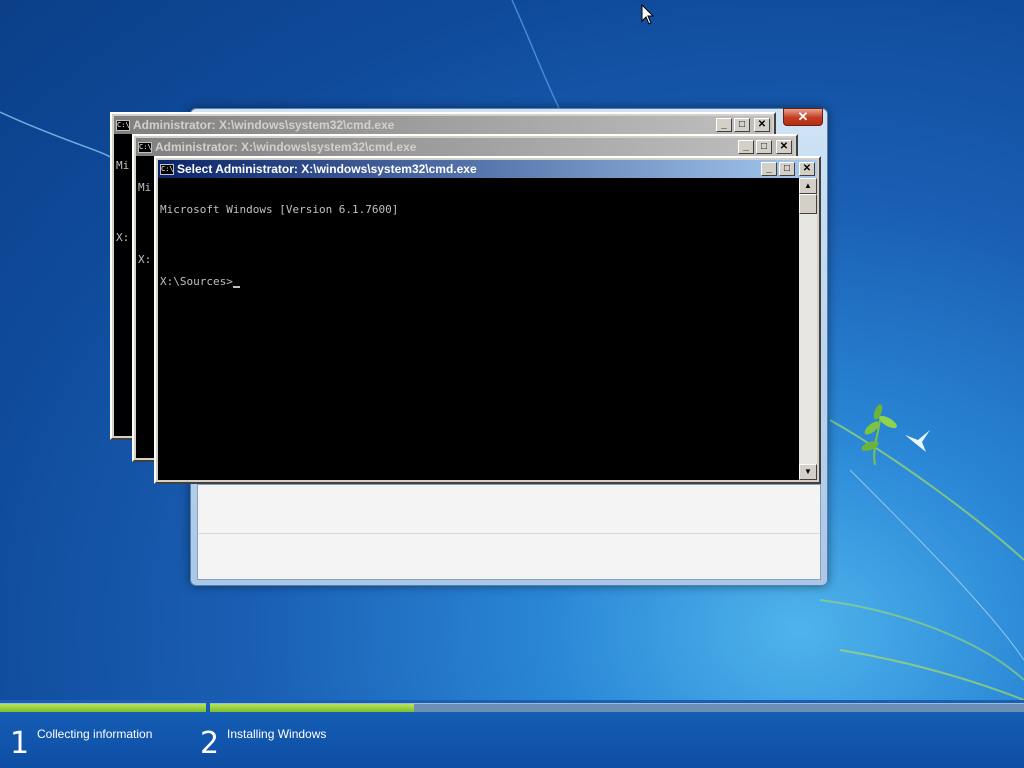 This screenshot has width=1024, height=768. Describe the element at coordinates (617, 707) in the screenshot. I see `progress-segment-installing` at that location.